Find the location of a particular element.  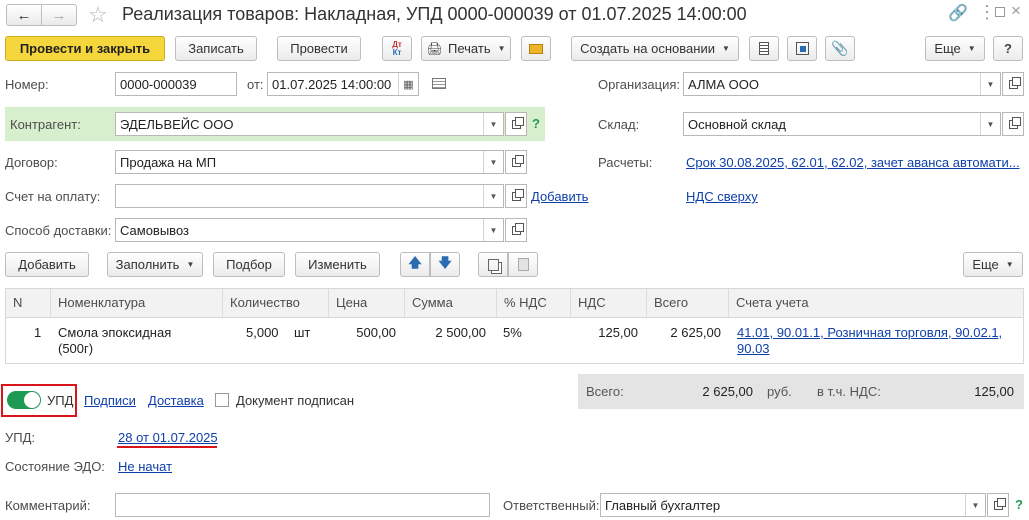

row-accounts-line2: 90.03 is located at coordinates (753, 348).